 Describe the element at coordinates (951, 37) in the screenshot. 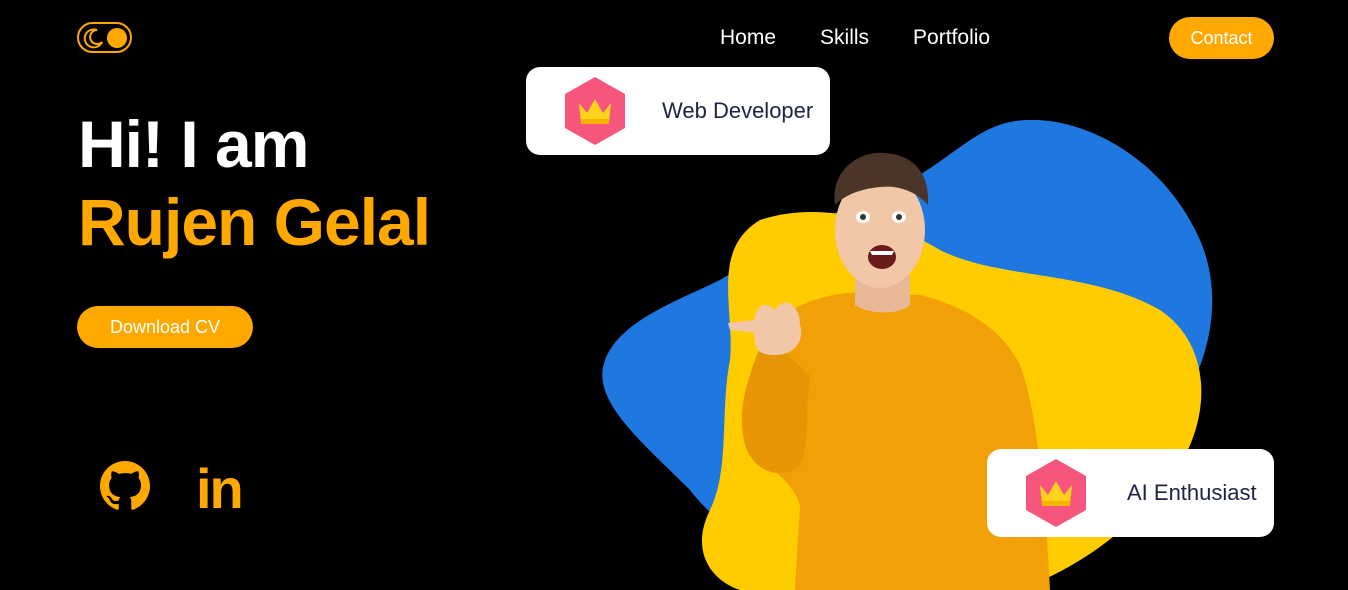

I see `nav-portfolio: Portfolio` at that location.